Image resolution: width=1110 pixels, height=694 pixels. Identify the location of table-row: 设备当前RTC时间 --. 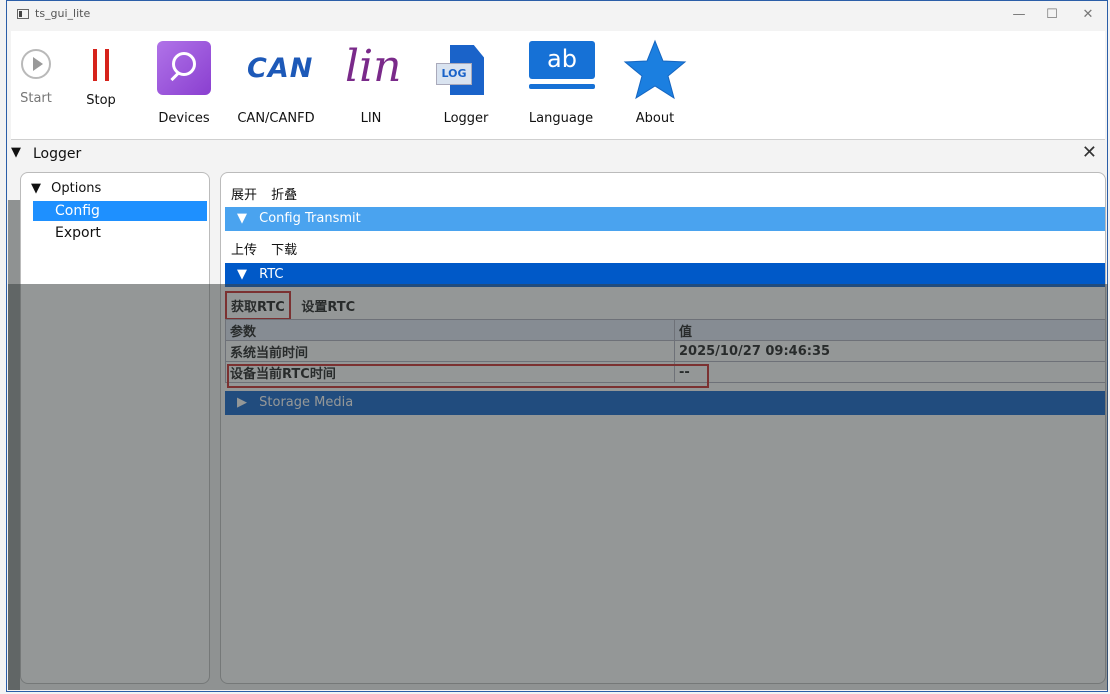
(665, 372).